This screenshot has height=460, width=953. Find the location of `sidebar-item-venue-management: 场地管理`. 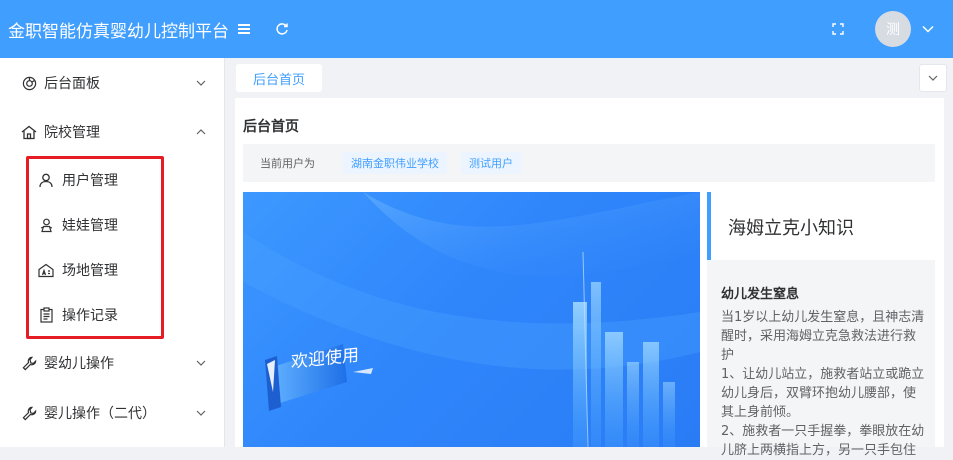

sidebar-item-venue-management: 场地管理 is located at coordinates (112, 270).